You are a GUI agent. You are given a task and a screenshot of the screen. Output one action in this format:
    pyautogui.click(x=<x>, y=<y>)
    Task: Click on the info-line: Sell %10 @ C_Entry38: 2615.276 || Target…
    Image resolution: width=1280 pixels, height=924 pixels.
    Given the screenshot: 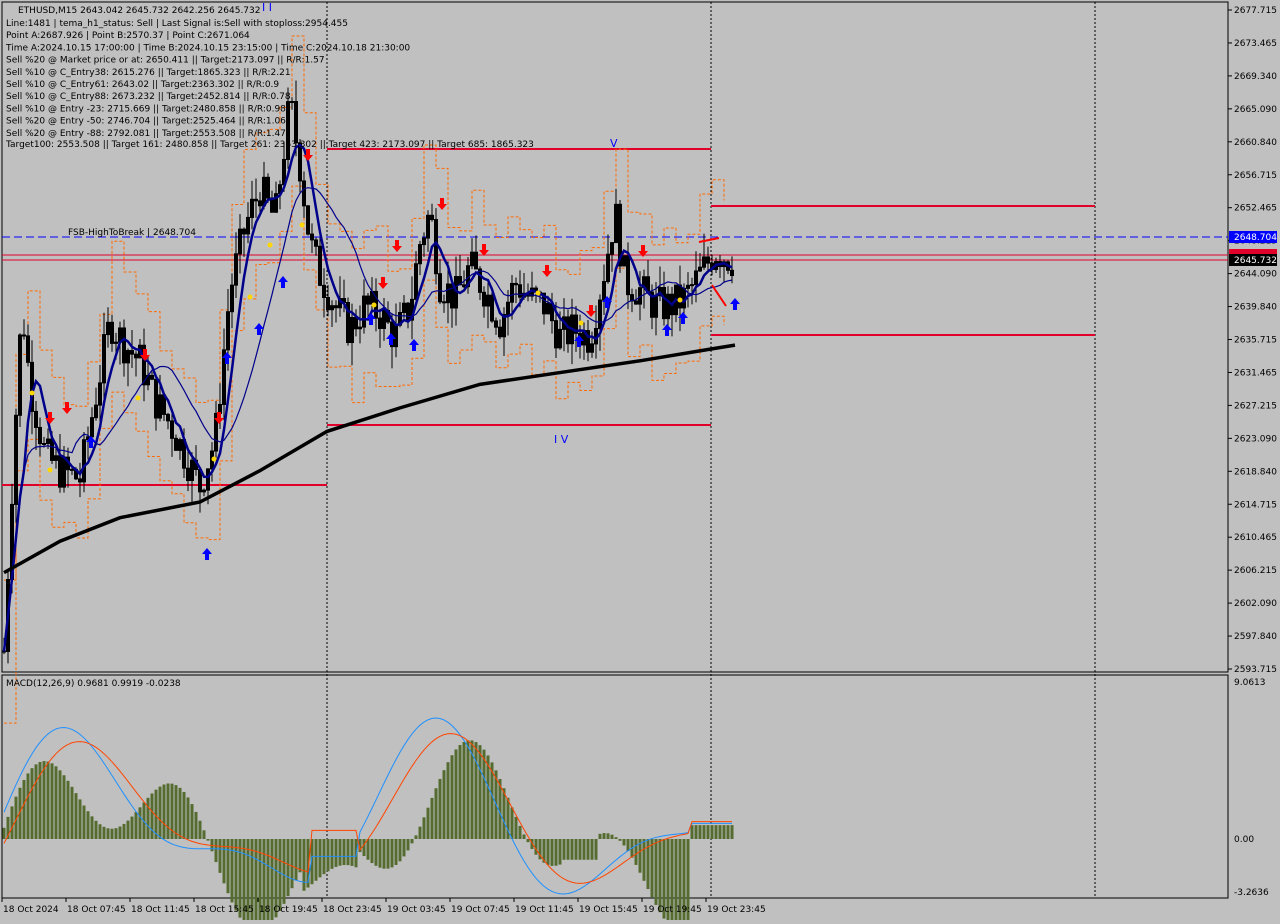 What is the action you would take?
    pyautogui.click(x=148, y=73)
    